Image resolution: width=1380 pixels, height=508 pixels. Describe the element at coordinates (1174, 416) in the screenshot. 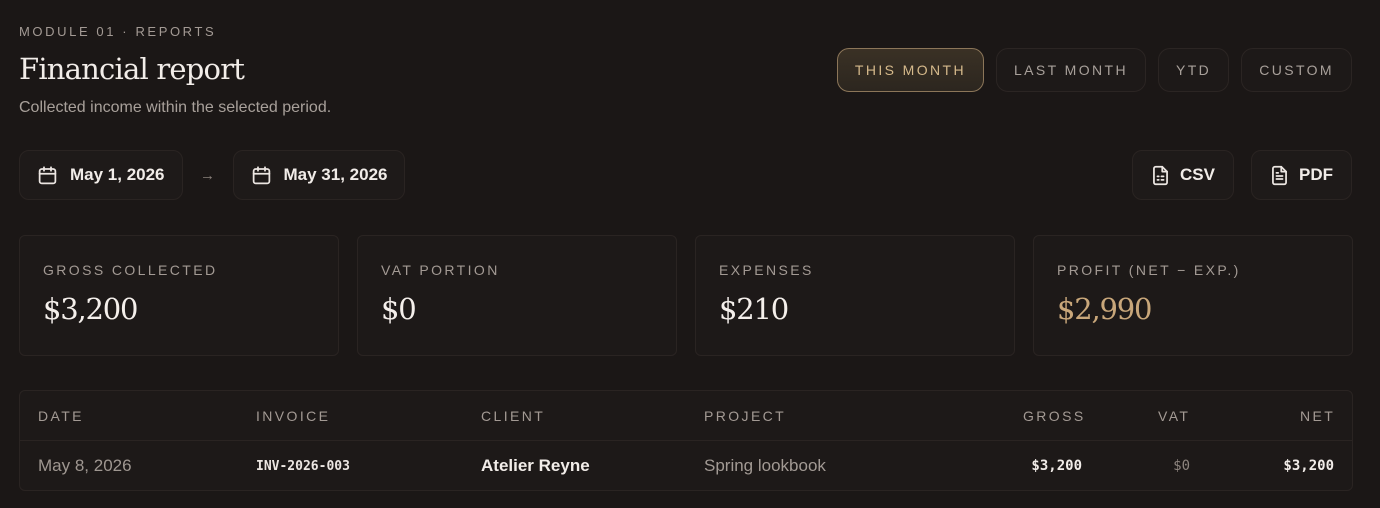

I see `column-header-vat: VAT` at that location.